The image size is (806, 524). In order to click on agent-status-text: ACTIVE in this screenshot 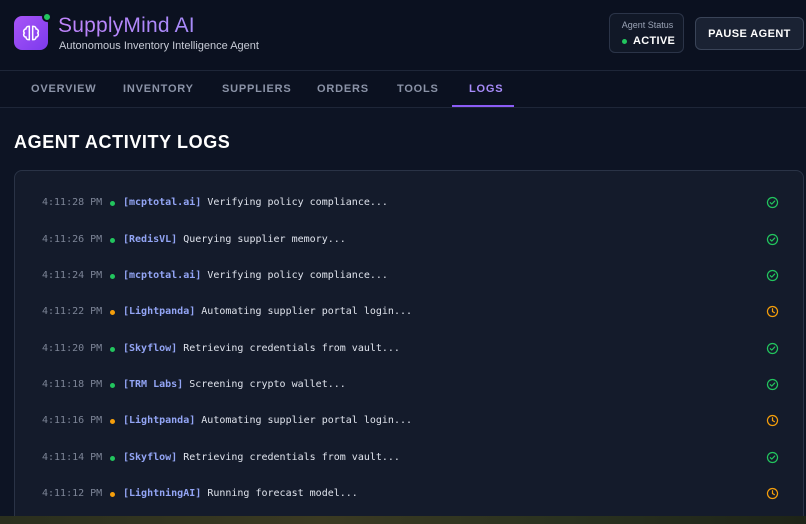, I will do `click(654, 41)`.